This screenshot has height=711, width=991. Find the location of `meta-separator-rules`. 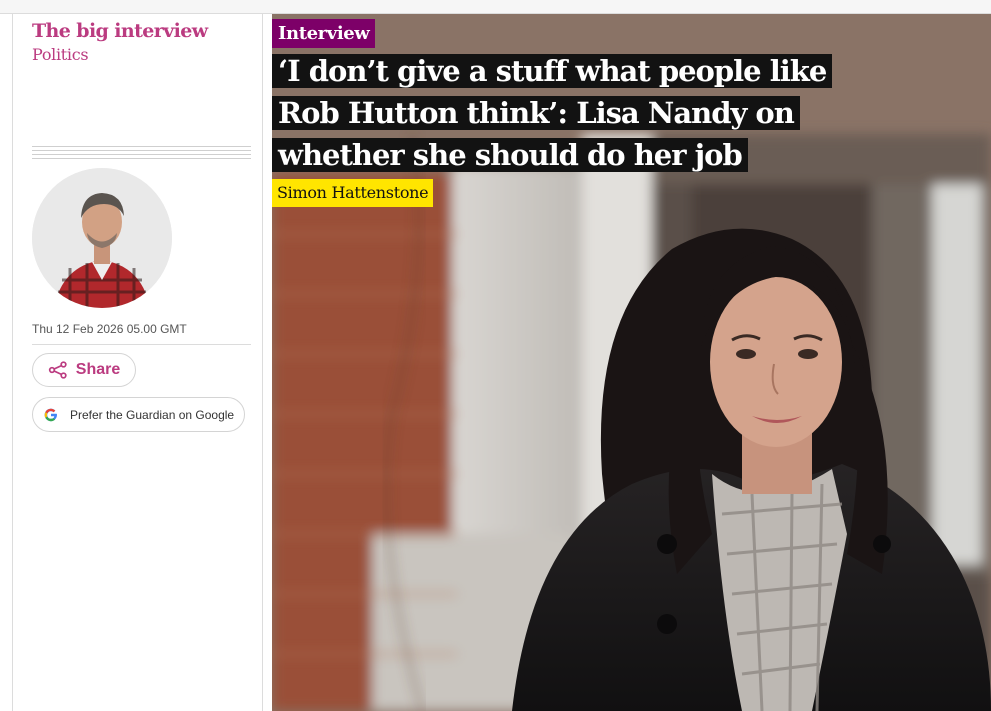

meta-separator-rules is located at coordinates (141, 154).